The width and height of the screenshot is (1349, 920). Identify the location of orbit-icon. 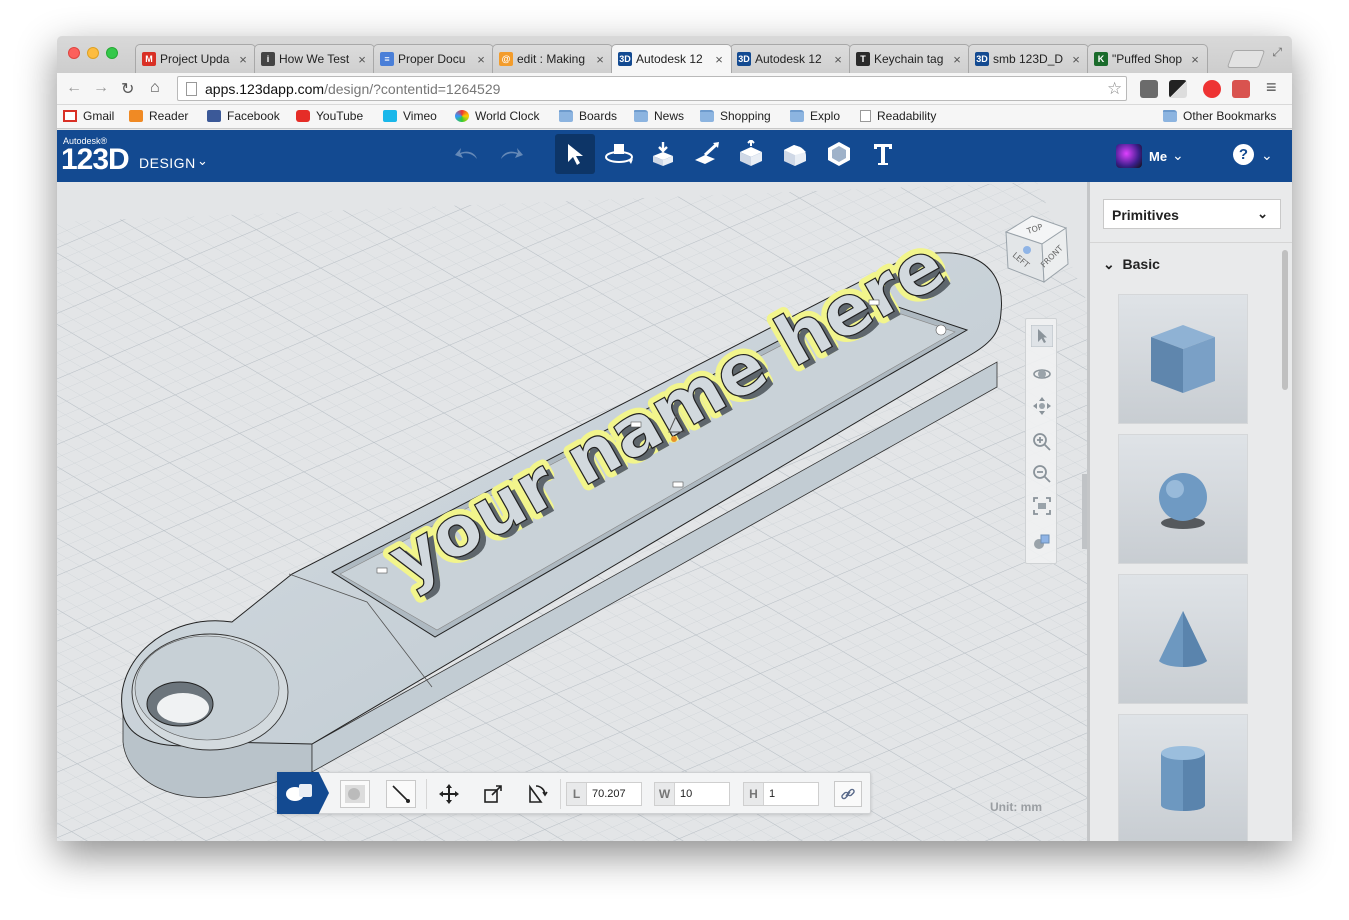
(1042, 374).